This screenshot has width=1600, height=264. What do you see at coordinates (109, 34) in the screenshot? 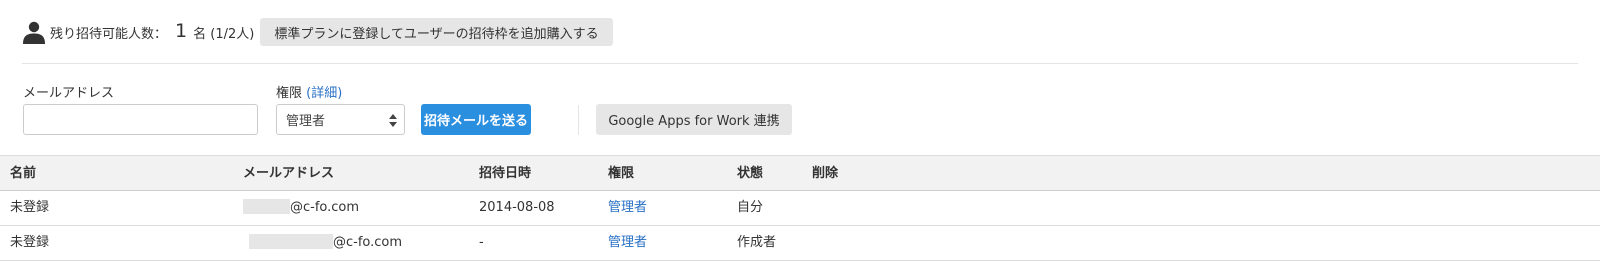
I see `quota-label: 残り招待可能人数：` at bounding box center [109, 34].